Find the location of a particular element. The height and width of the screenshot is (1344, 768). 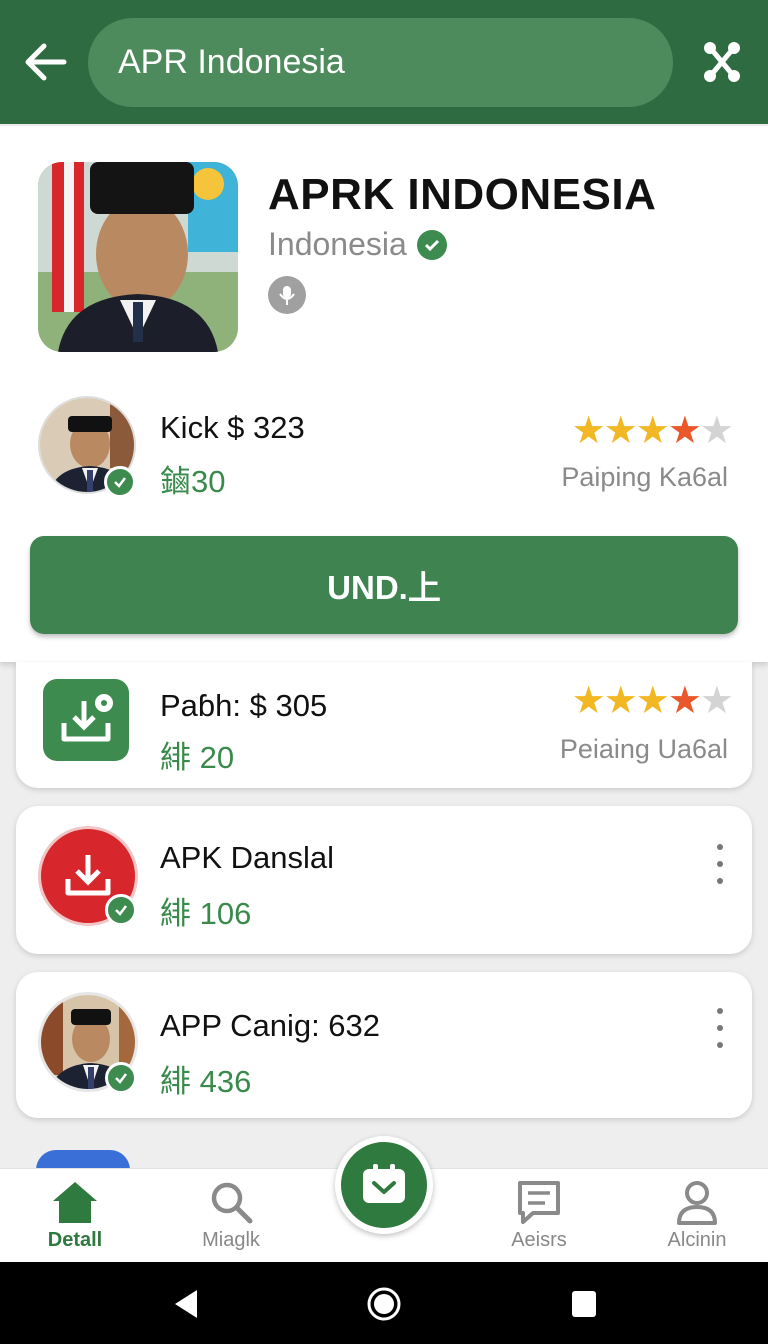

back-button is located at coordinates (45, 62).